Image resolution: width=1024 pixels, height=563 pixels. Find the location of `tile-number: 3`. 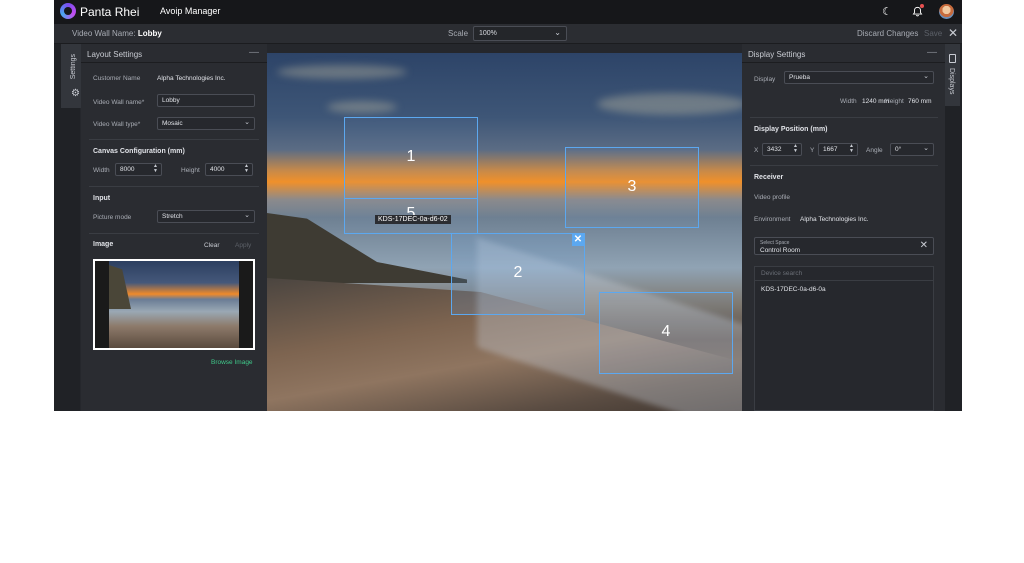

tile-number: 3 is located at coordinates (632, 186).